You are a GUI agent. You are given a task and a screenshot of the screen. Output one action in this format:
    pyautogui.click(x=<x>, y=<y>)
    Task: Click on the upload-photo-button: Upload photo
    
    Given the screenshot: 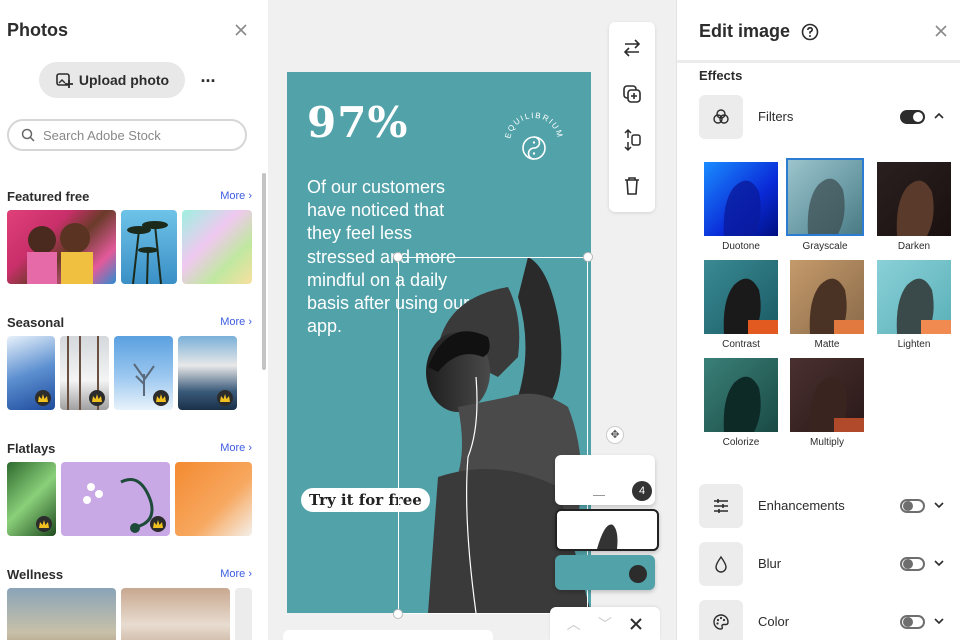 What is the action you would take?
    pyautogui.click(x=112, y=80)
    